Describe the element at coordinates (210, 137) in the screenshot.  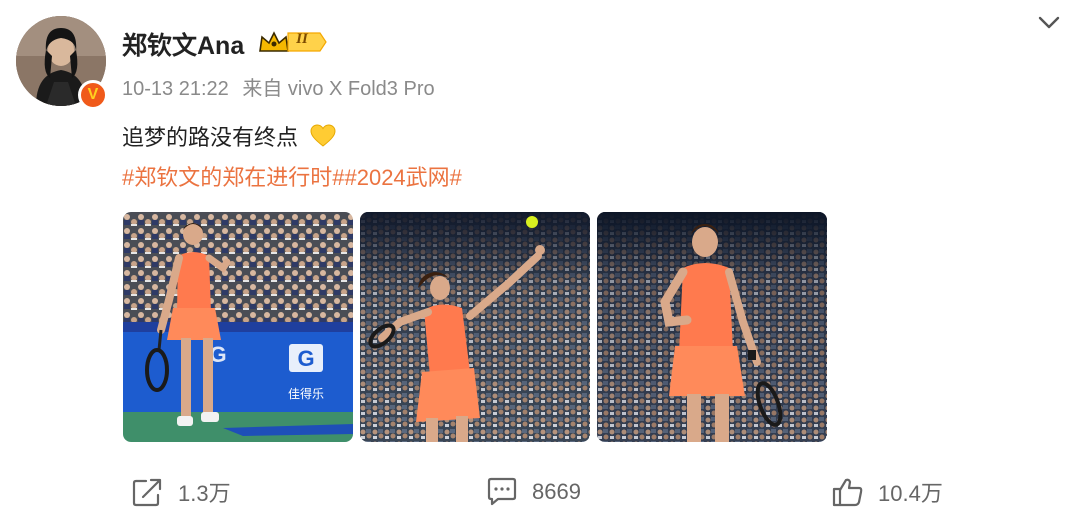
I see `post-text: 追梦的路没有终点` at that location.